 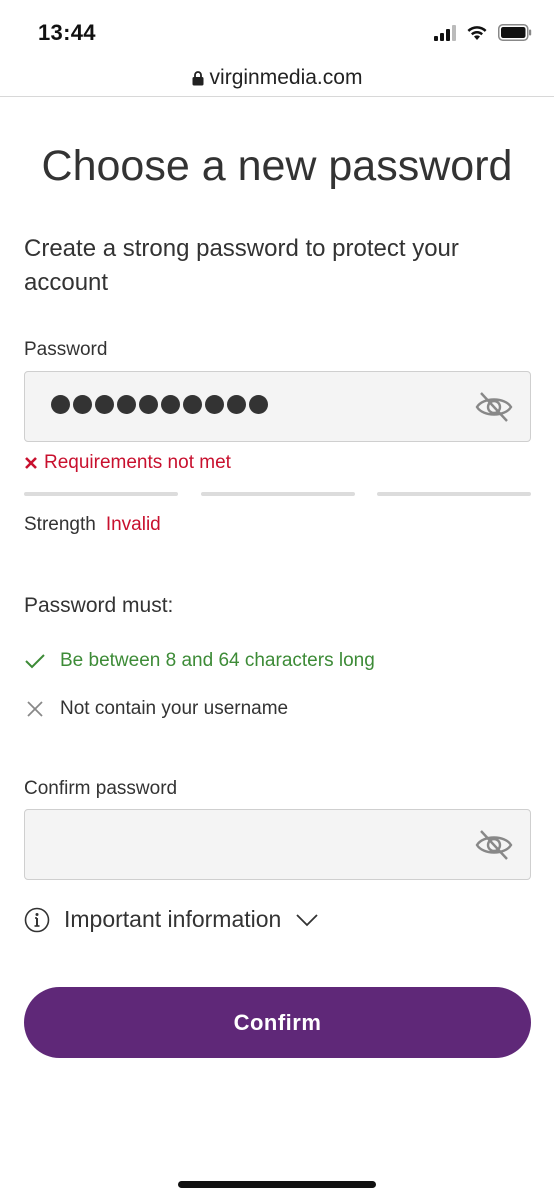 What do you see at coordinates (133, 524) in the screenshot?
I see `strength-value: Invalid` at bounding box center [133, 524].